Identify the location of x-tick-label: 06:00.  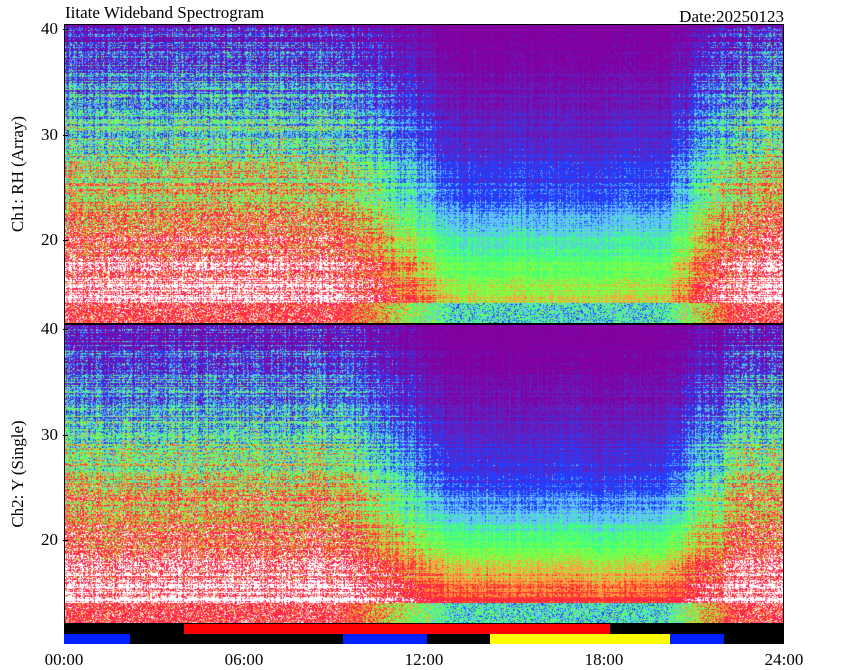
(244, 659).